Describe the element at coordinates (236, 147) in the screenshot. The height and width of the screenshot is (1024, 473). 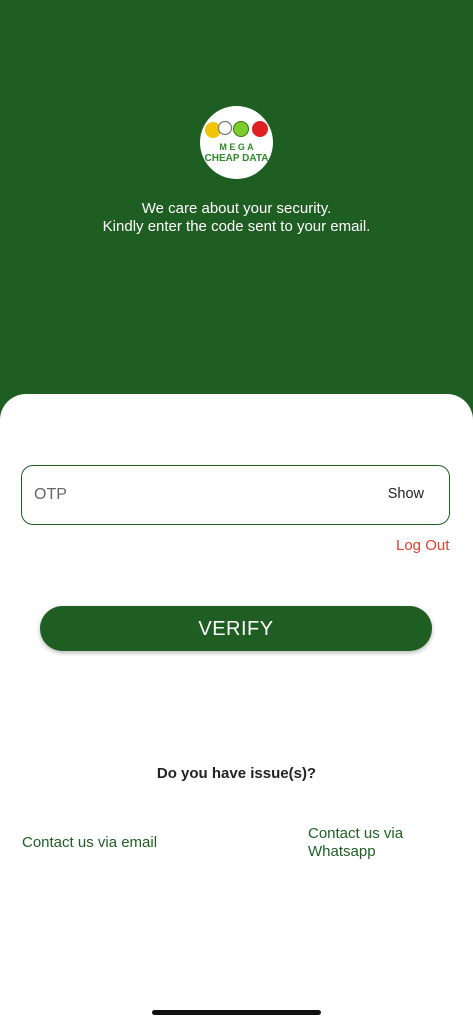
I see `logo-text-top: M E G A` at that location.